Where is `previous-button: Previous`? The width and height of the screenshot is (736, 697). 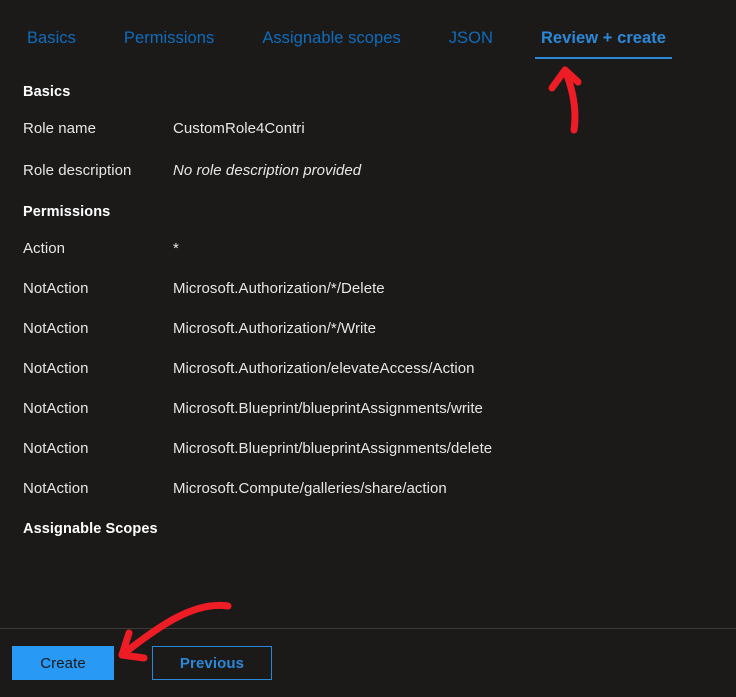 previous-button: Previous is located at coordinates (212, 663).